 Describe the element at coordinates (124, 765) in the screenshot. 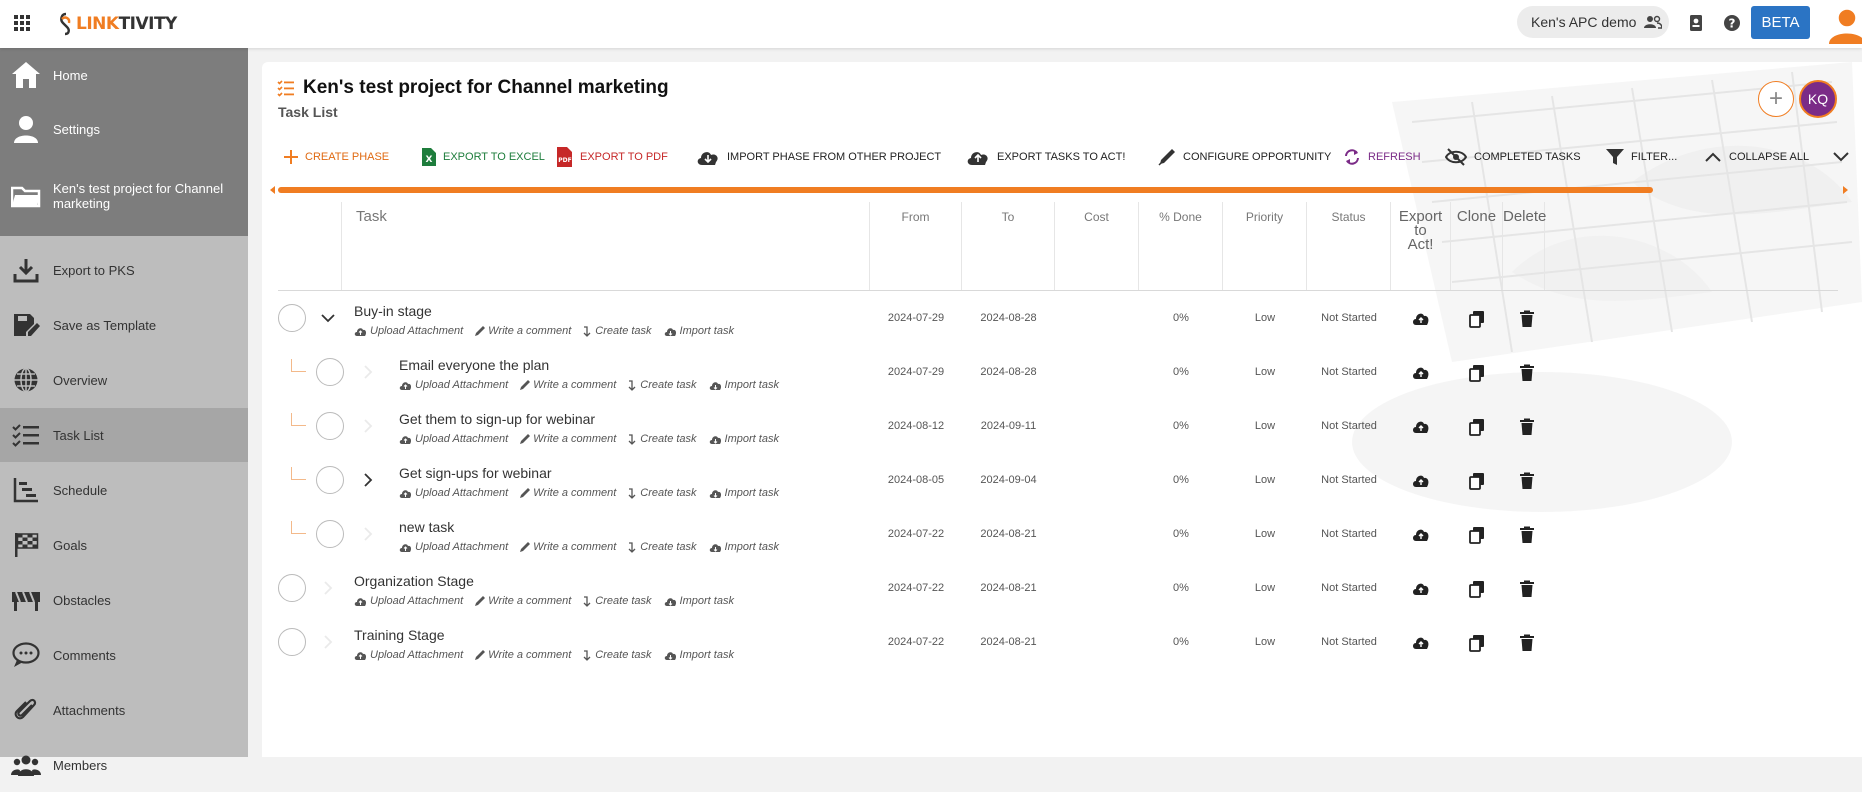

I see `sidebar-item-members: Members` at that location.